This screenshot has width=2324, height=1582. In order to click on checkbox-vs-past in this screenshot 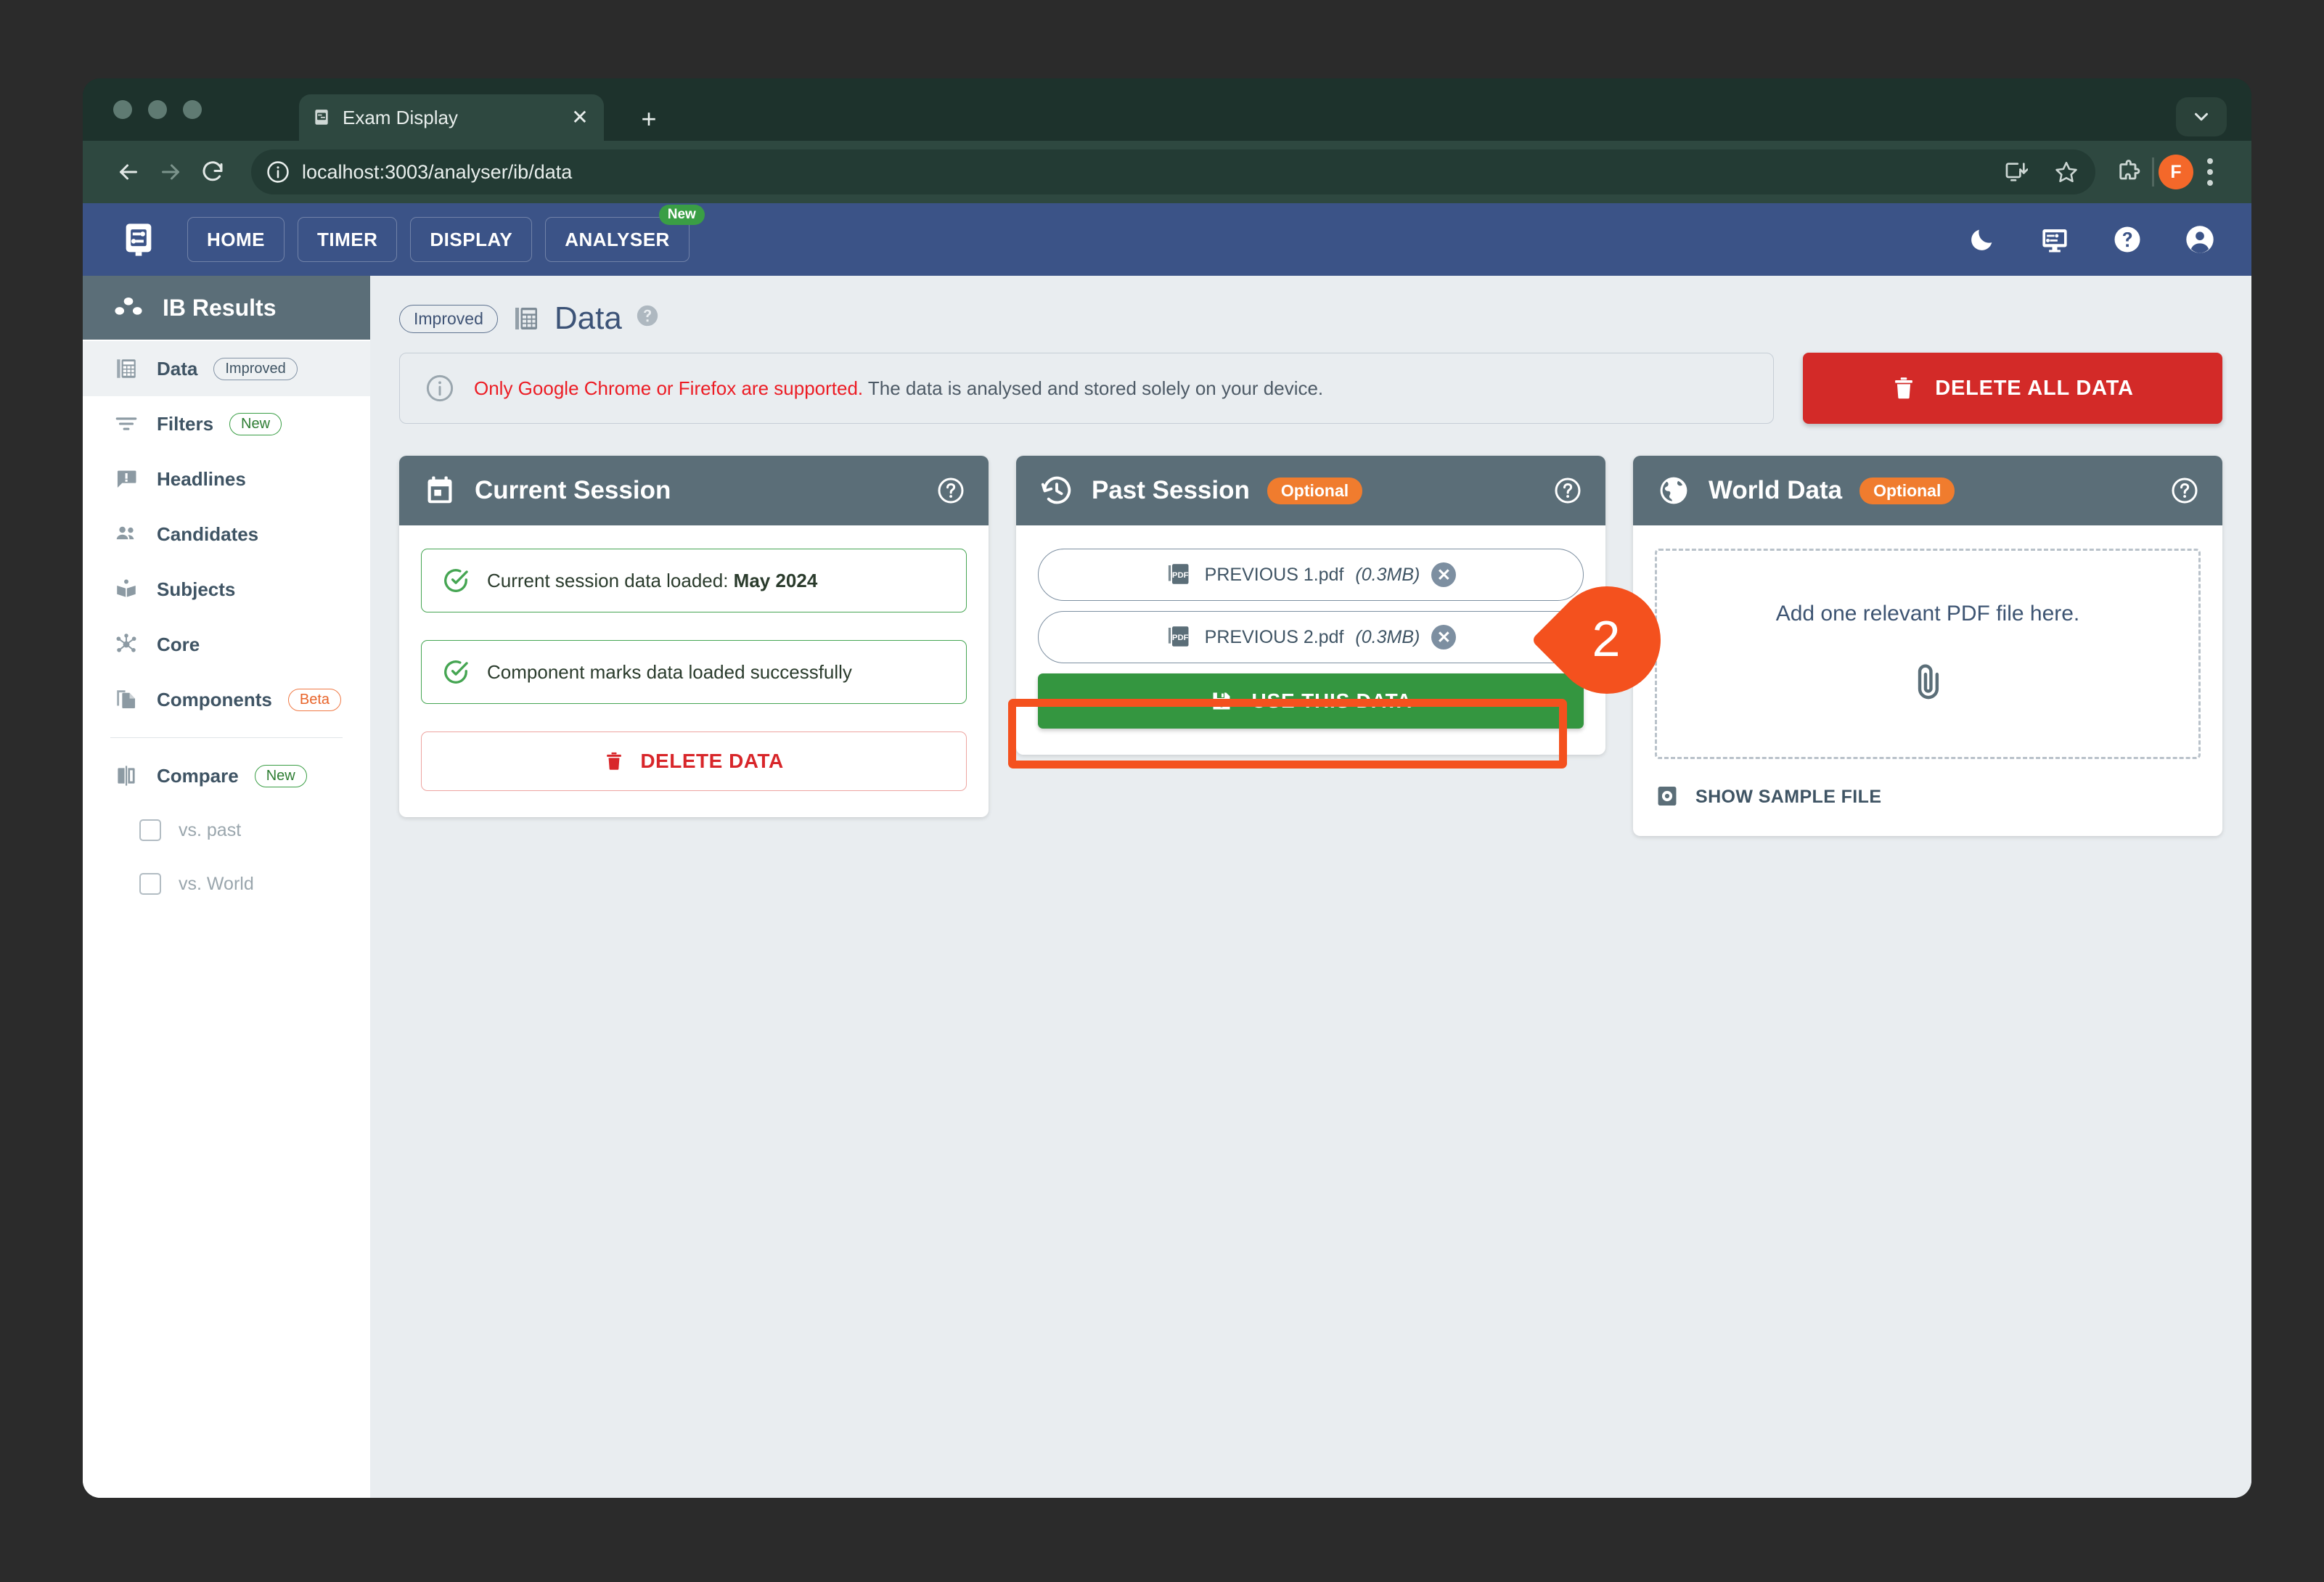, I will do `click(150, 830)`.